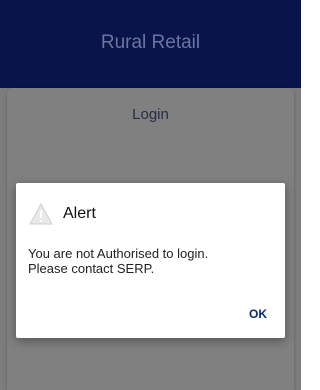 The width and height of the screenshot is (320, 390). What do you see at coordinates (118, 253) in the screenshot?
I see `alert-message-line-1: You are not Authorised to login.` at bounding box center [118, 253].